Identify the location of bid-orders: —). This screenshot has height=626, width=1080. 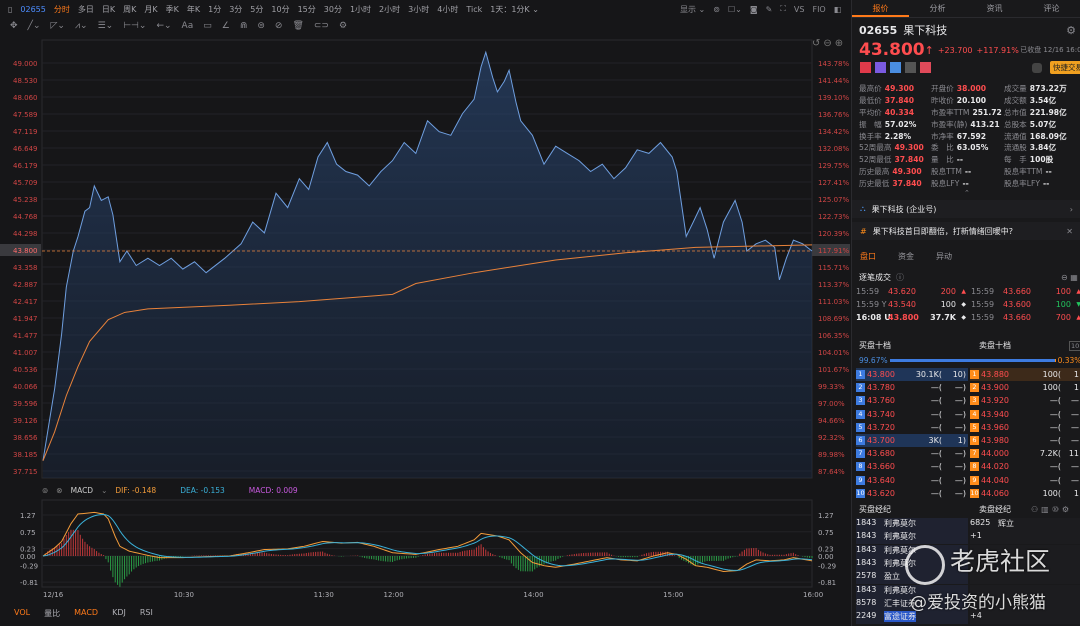
(960, 427).